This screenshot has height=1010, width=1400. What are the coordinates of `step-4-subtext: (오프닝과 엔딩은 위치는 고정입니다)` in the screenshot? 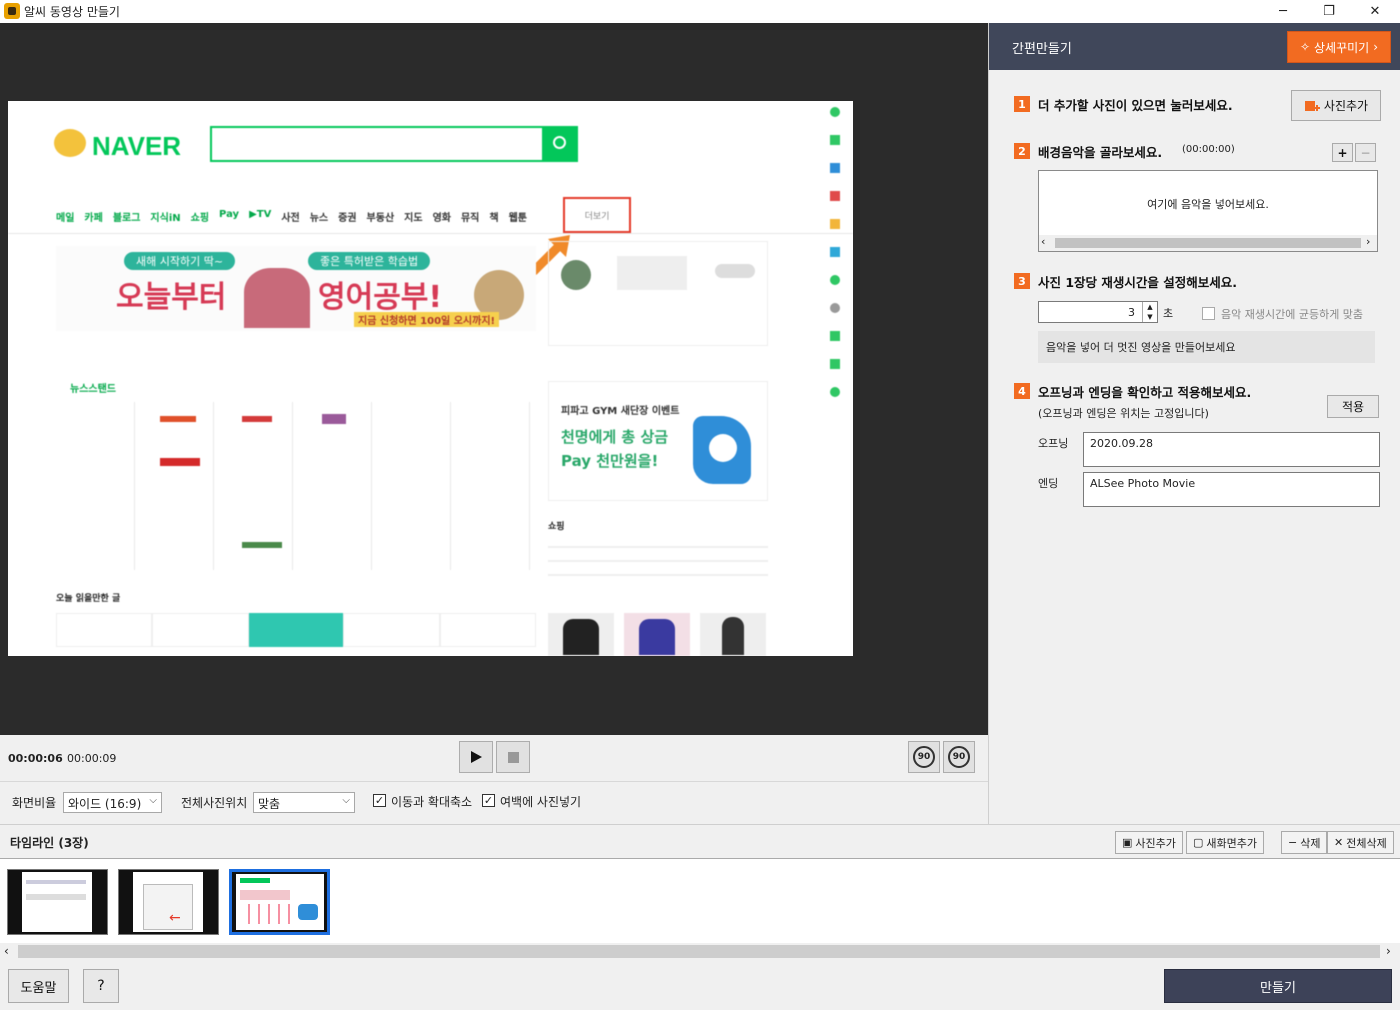 It's located at (1123, 413).